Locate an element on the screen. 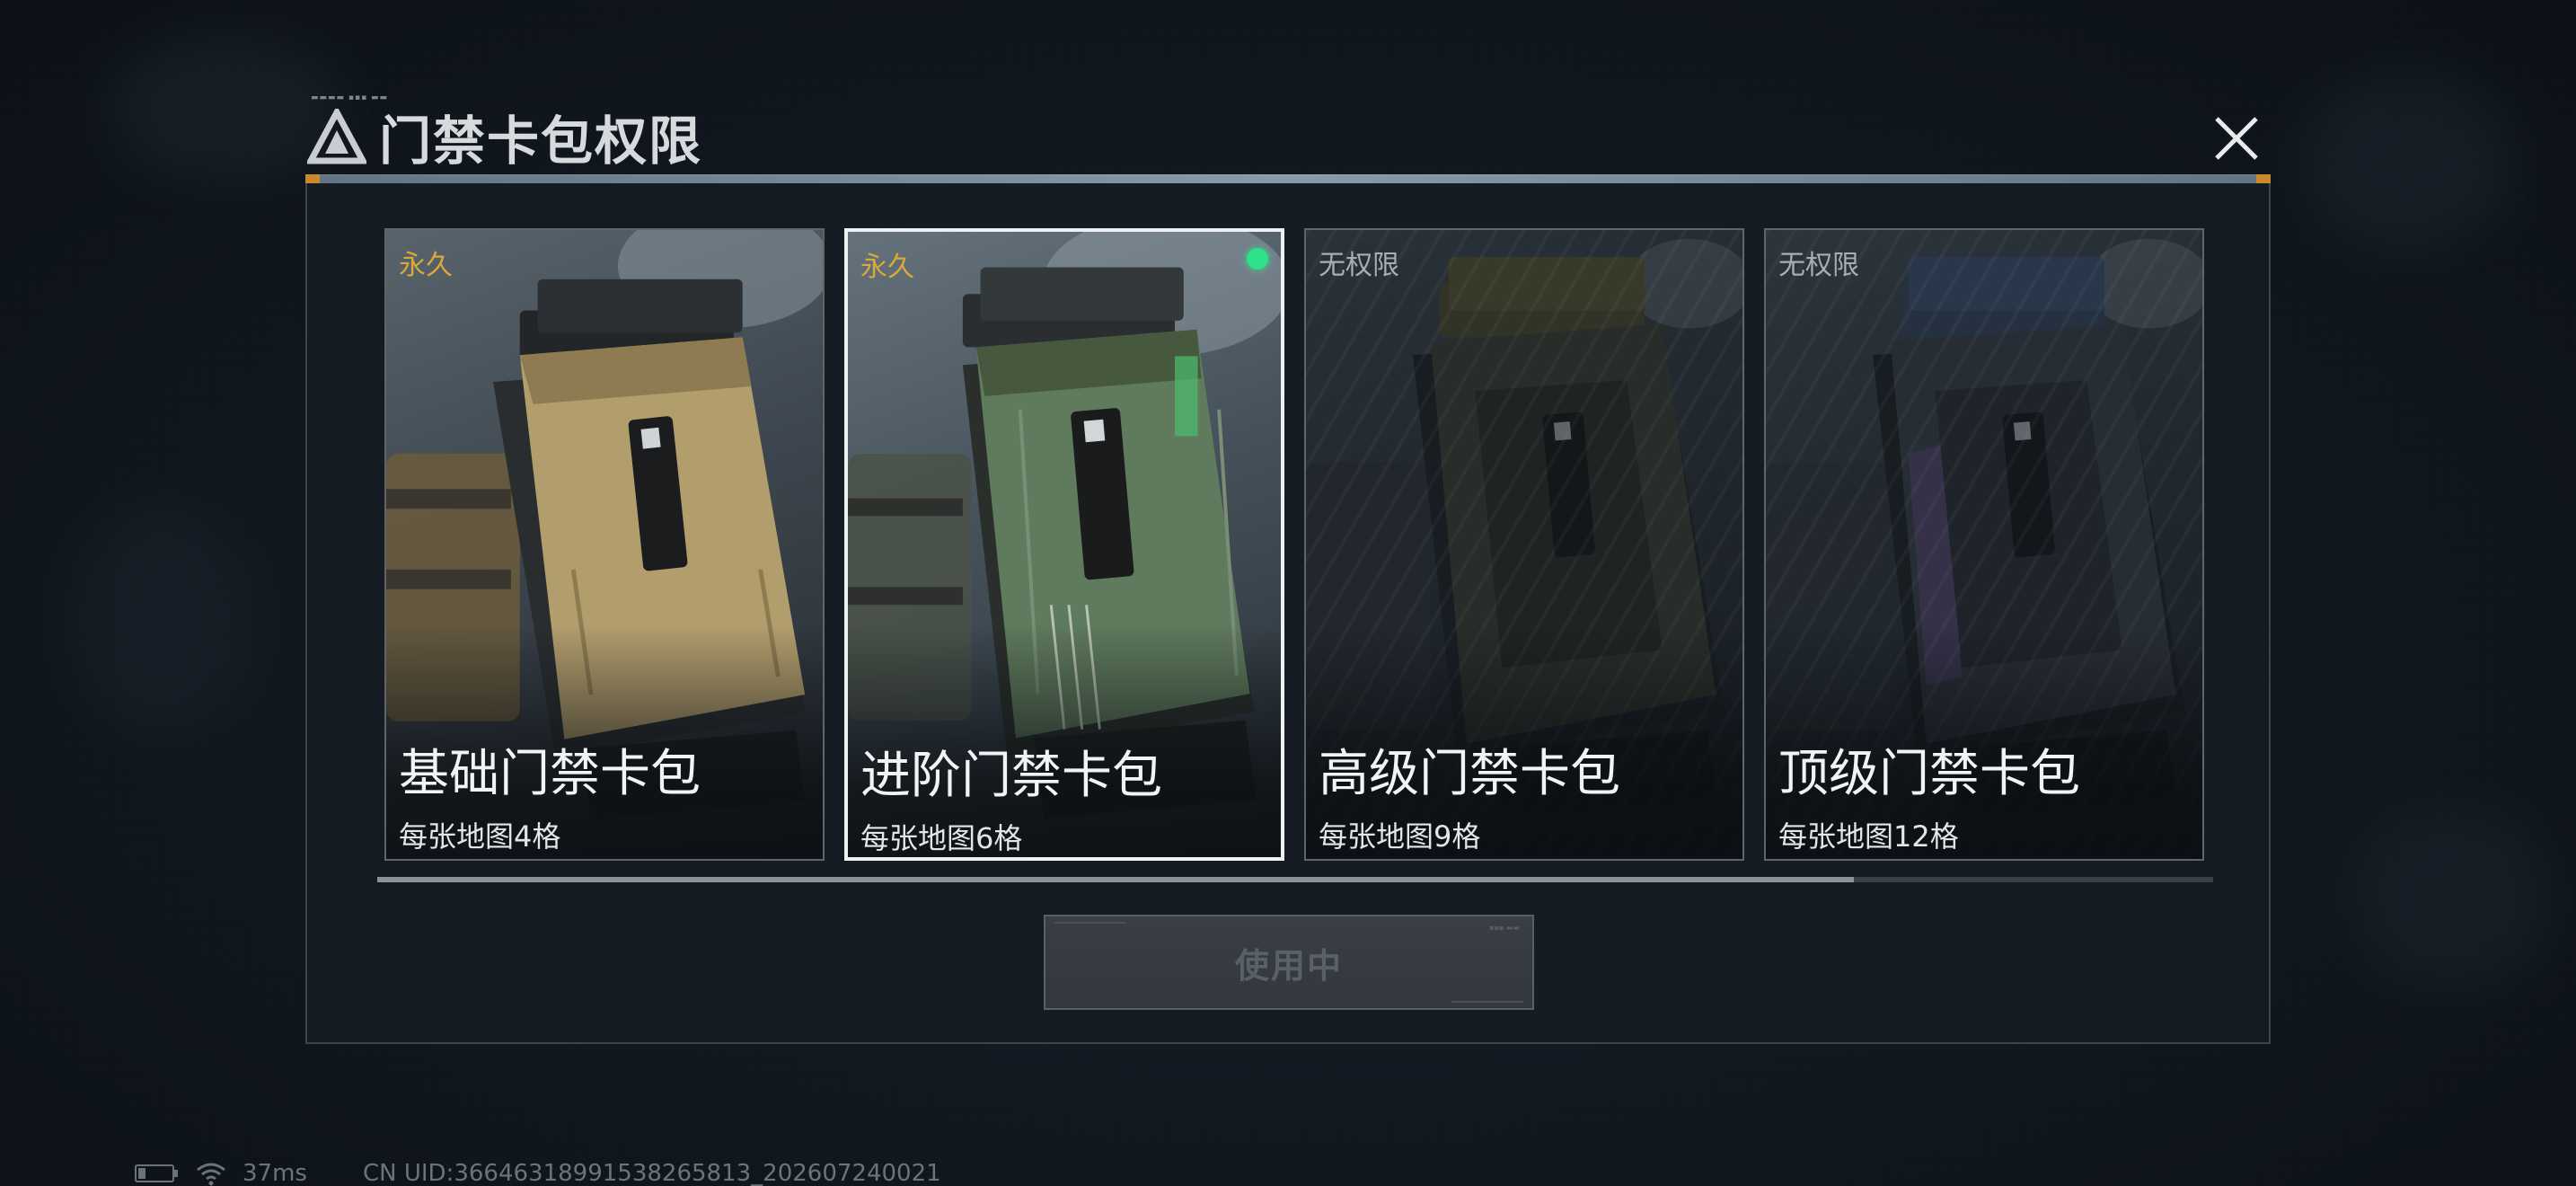 This screenshot has height=1186, width=2576. in-use-button-label: 使用中 is located at coordinates (1288, 965).